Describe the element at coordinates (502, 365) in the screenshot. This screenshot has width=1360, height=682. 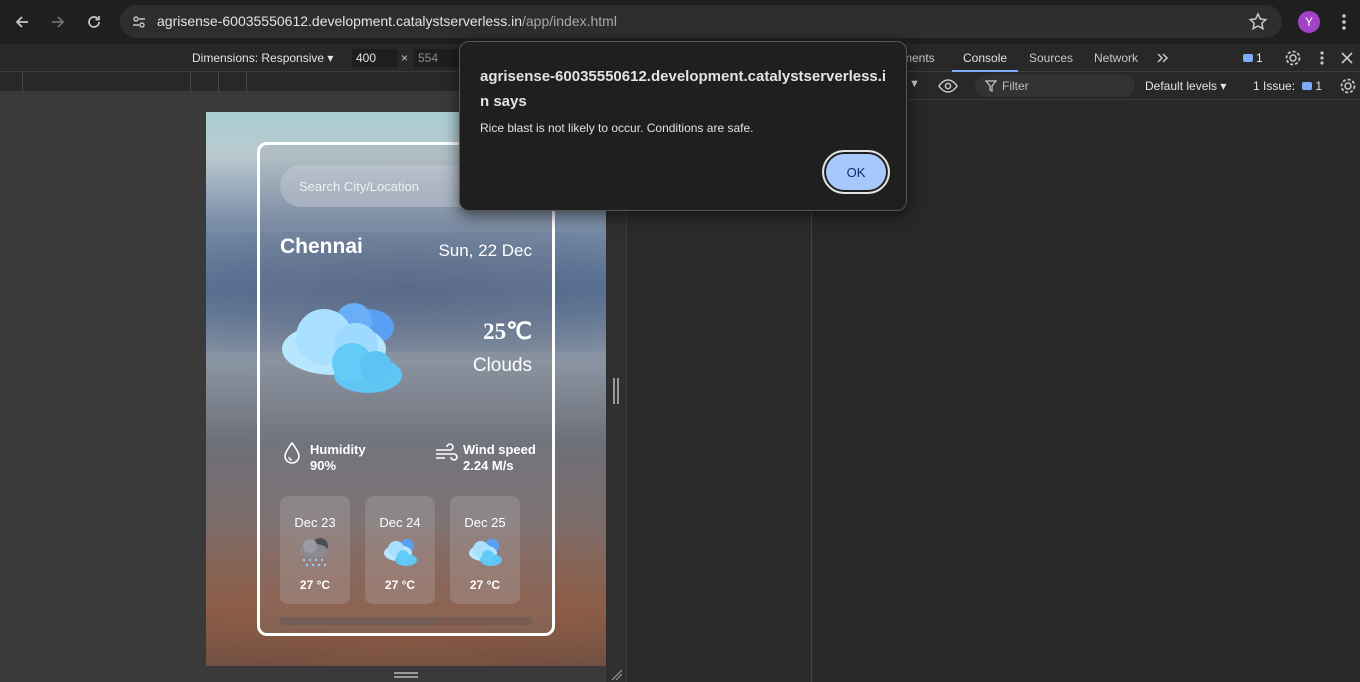
I see `weather-condition: Clouds` at that location.